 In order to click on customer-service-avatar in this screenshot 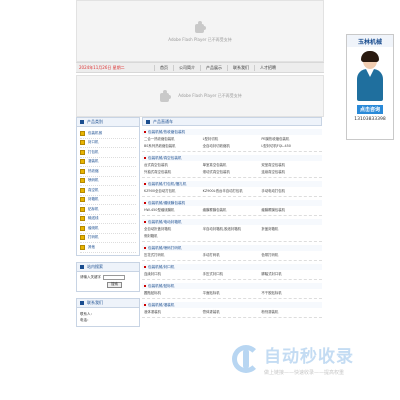, I will do `click(370, 77)`.